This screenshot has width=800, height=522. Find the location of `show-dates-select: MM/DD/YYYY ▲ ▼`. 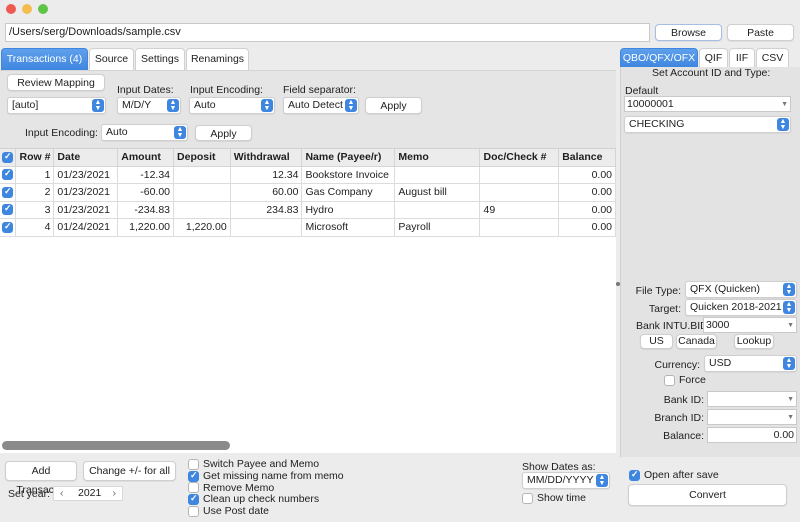

show-dates-select: MM/DD/YYYY ▲ ▼ is located at coordinates (566, 480).